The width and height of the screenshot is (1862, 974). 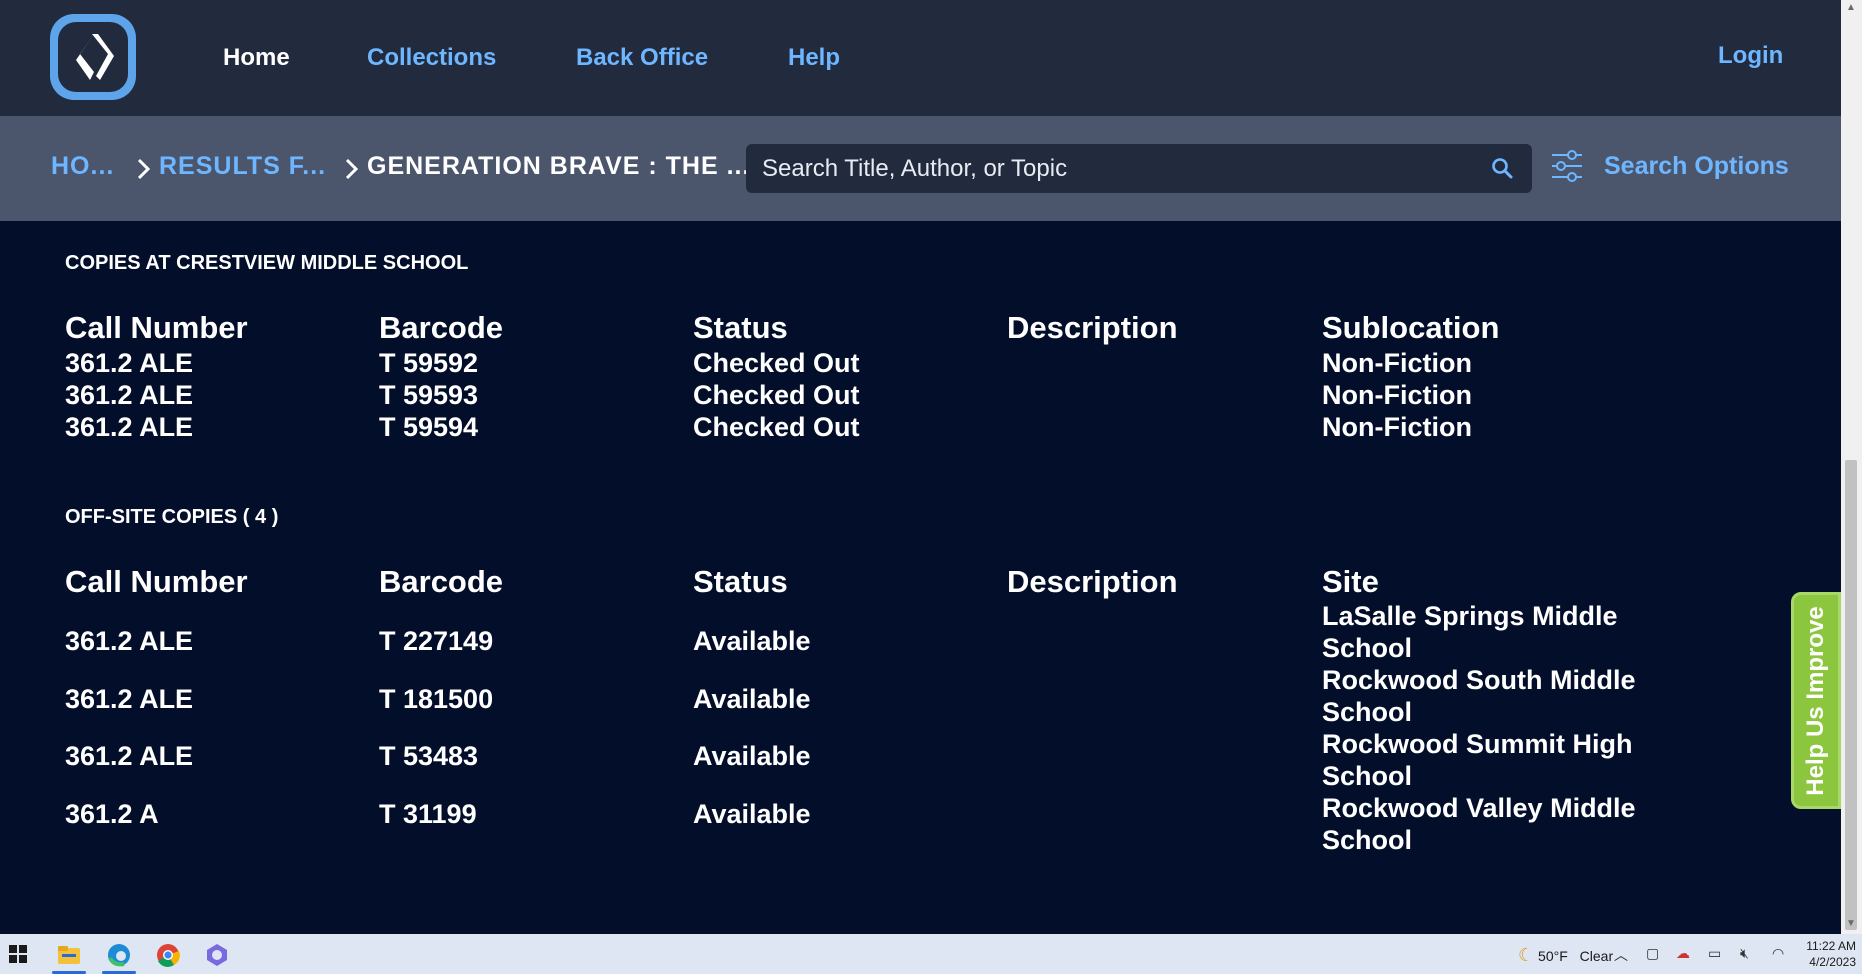 I want to click on chrome-browser-icon, so click(x=168, y=955).